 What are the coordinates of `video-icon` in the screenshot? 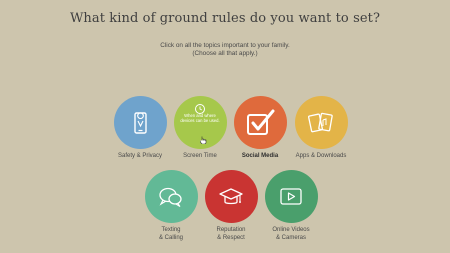 It's located at (291, 196).